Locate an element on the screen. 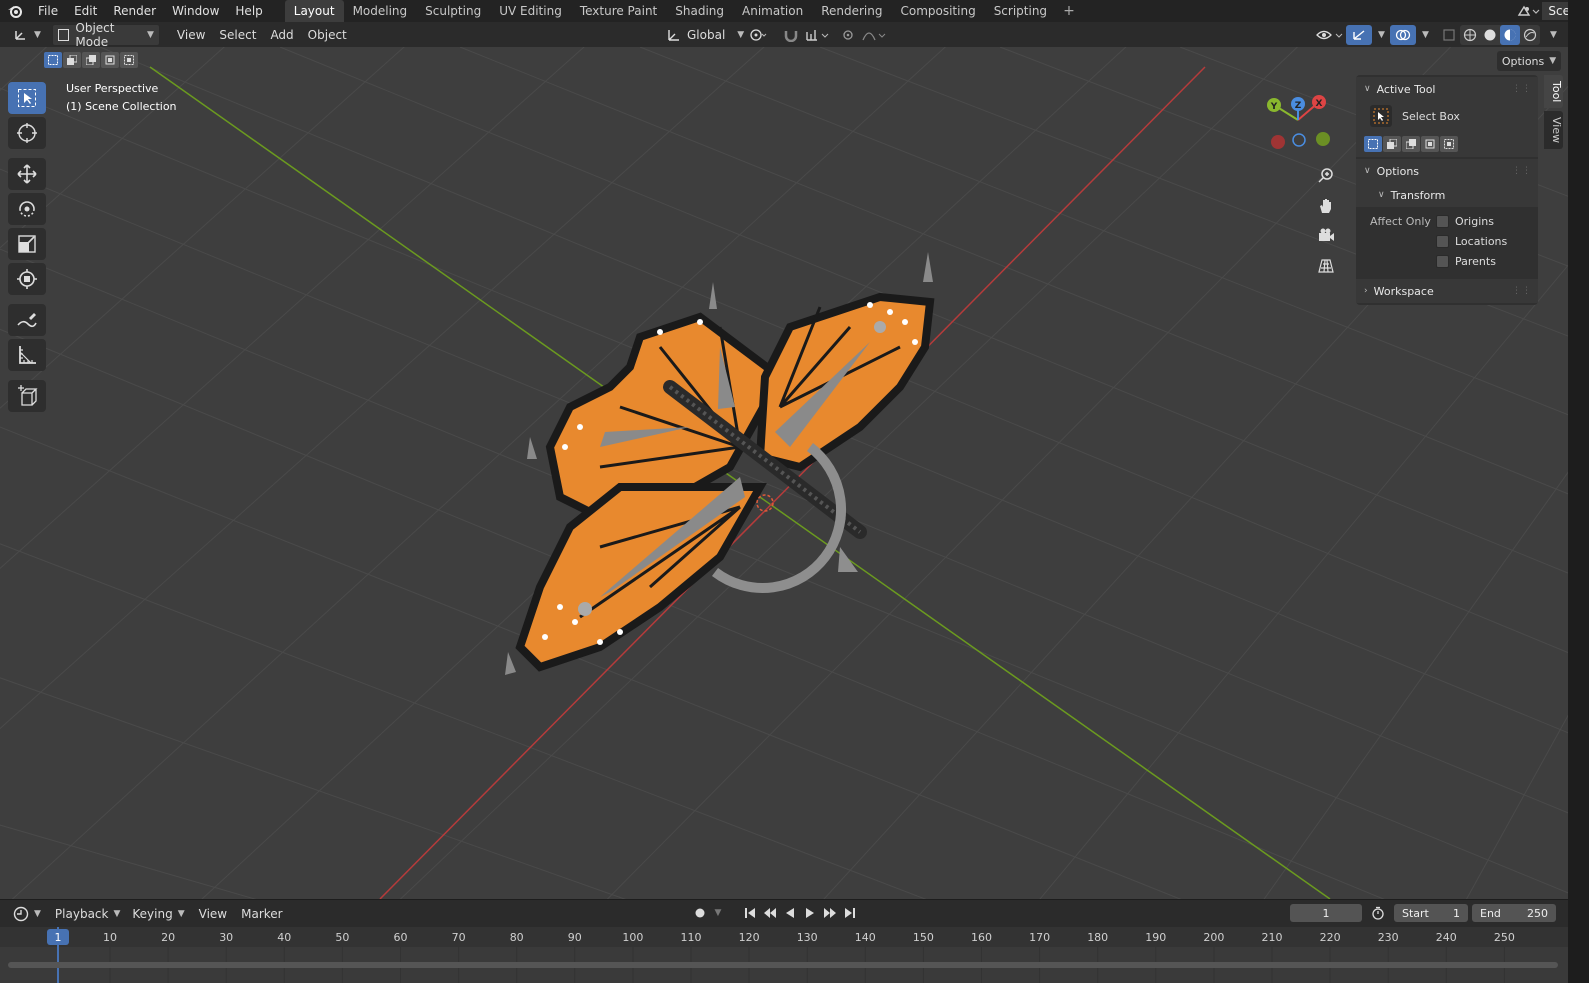 This screenshot has height=983, width=1589. annotate-tool is located at coordinates (27, 320).